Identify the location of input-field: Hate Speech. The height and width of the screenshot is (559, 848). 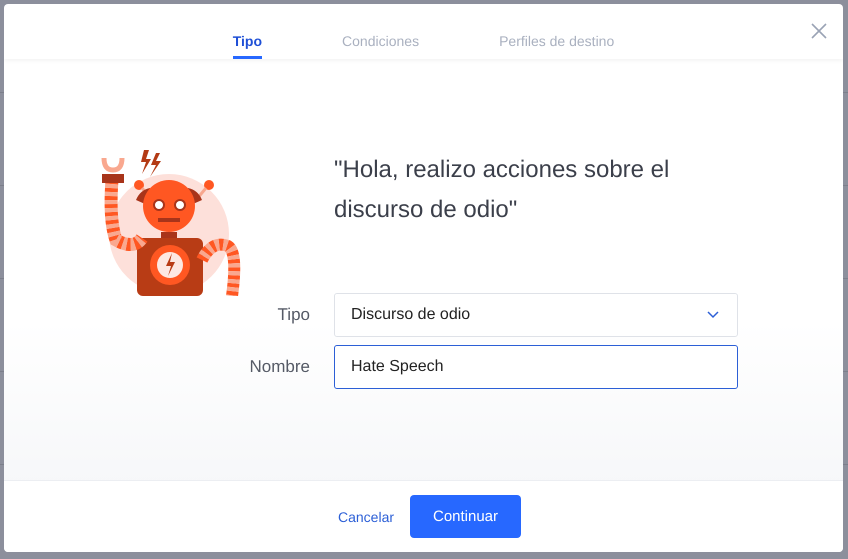
(536, 367).